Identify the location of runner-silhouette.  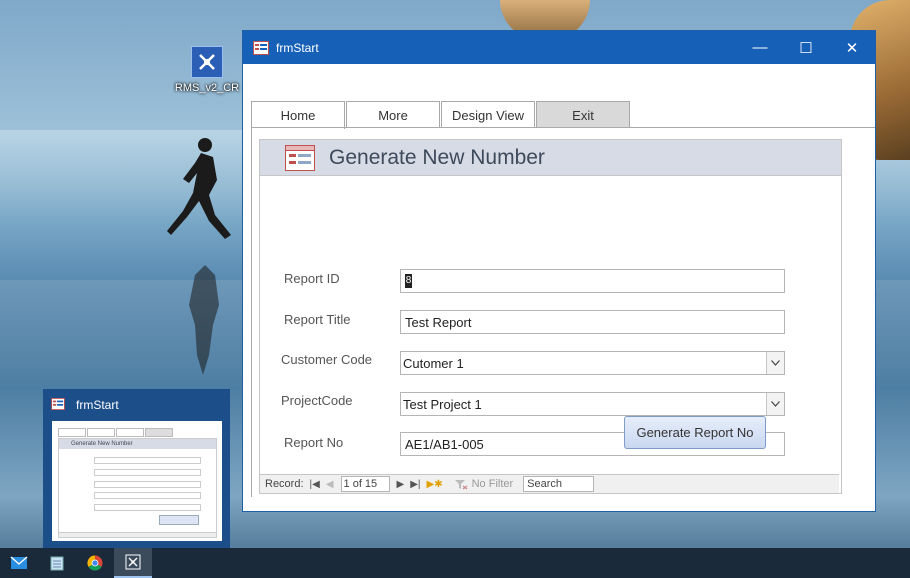
(199, 188).